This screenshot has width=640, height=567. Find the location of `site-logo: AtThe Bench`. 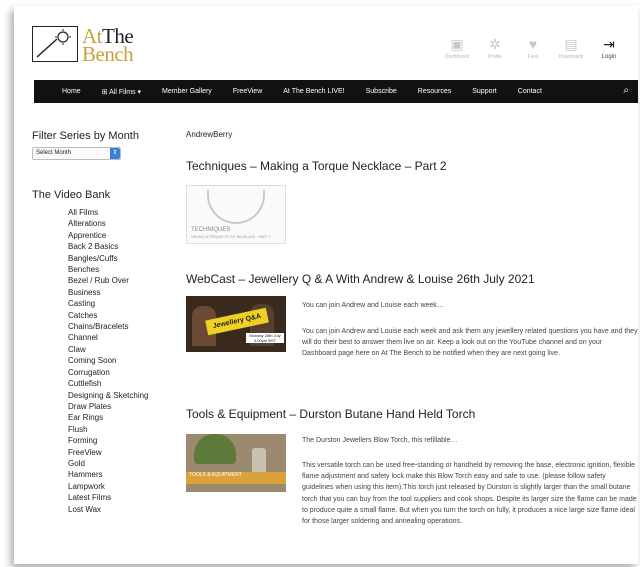

site-logo: AtThe Bench is located at coordinates (96, 45).